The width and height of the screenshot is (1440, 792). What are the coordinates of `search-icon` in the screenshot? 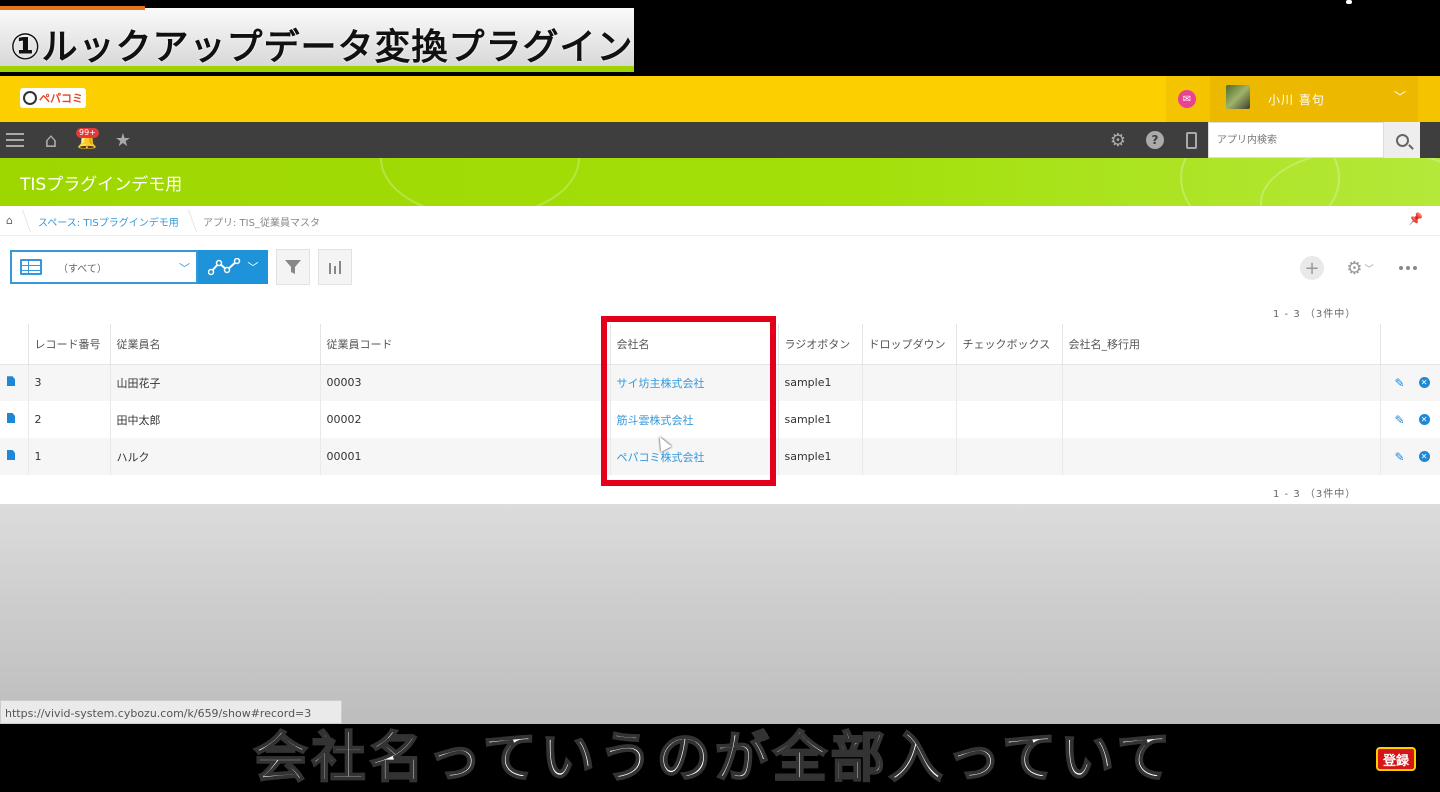 It's located at (1402, 140).